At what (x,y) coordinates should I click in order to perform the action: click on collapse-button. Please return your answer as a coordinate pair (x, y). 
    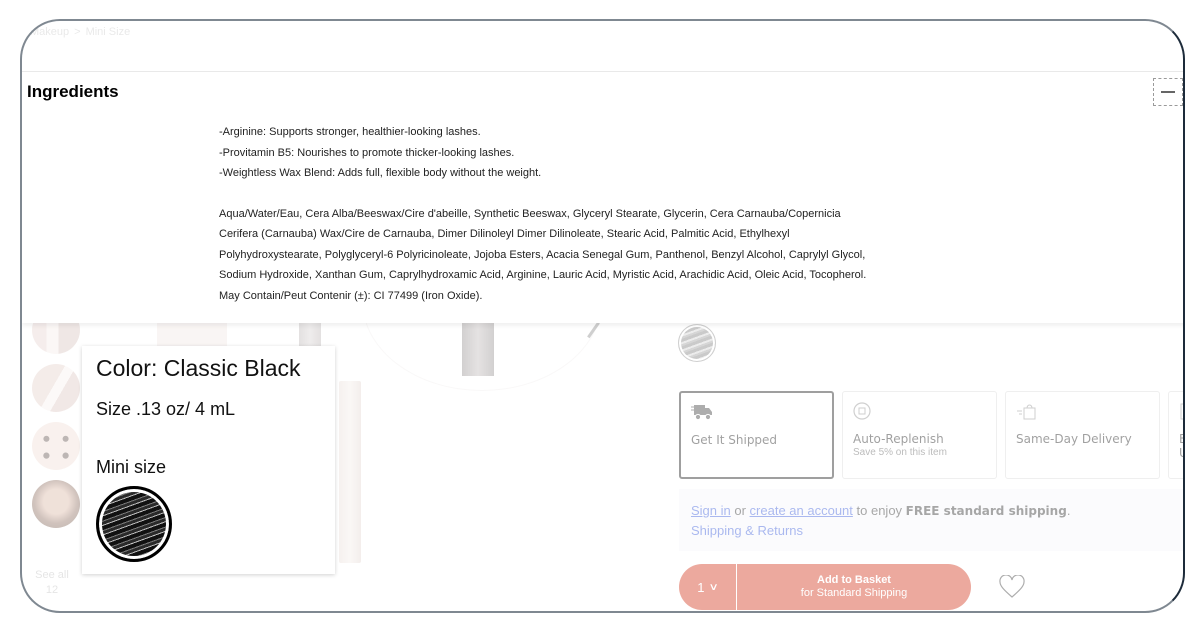
    Looking at the image, I should click on (1168, 92).